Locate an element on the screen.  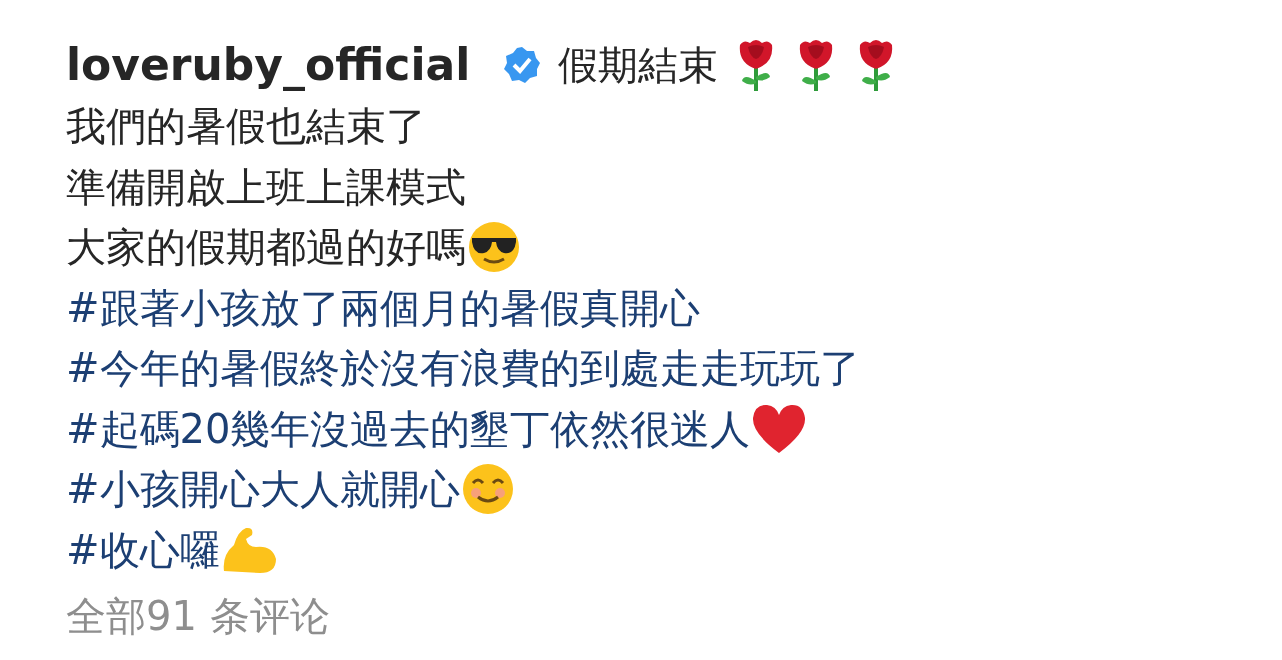
hashtag-link: #收心囉 is located at coordinates (143, 549).